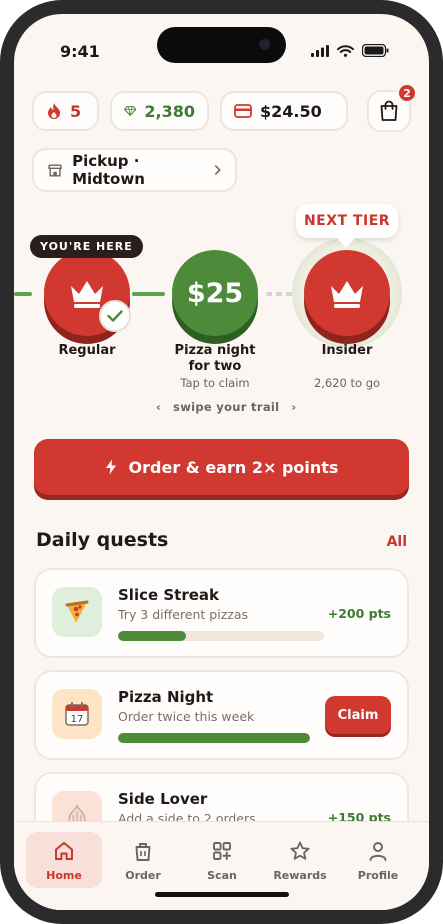 The width and height of the screenshot is (443, 924). What do you see at coordinates (64, 875) in the screenshot?
I see `tab-home-label: Home` at bounding box center [64, 875].